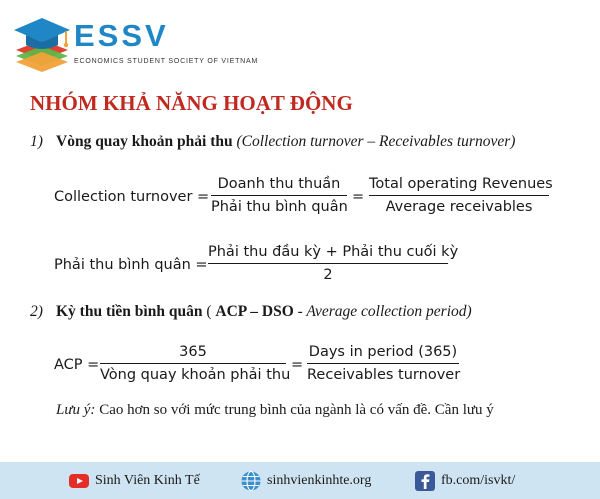 The width and height of the screenshot is (600, 499). I want to click on graduation-cap-icon, so click(42, 45).